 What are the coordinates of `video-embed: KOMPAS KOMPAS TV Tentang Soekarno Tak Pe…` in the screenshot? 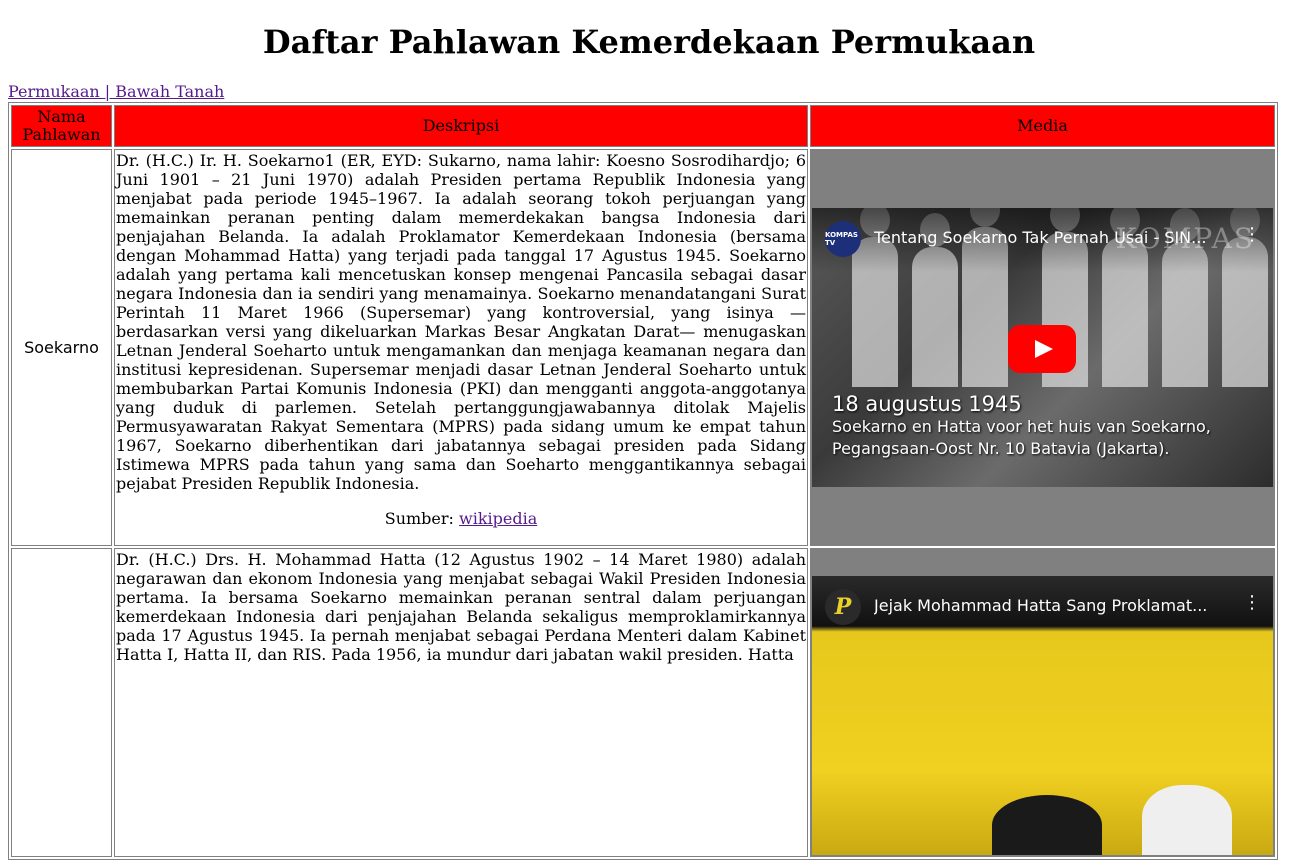 It's located at (1042, 347).